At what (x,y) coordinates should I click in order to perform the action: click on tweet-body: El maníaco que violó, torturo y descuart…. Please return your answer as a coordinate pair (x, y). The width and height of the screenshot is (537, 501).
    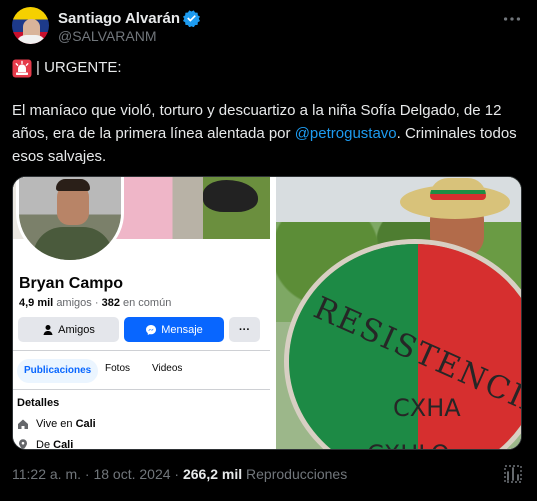
    Looking at the image, I should click on (268, 133).